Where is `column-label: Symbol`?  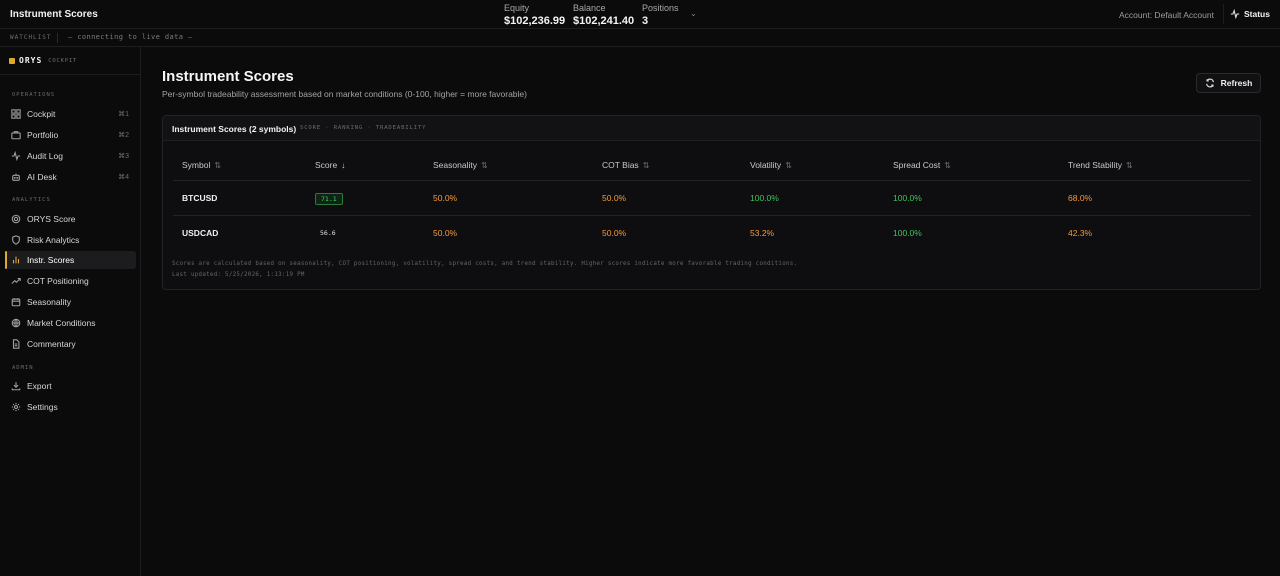
column-label: Symbol is located at coordinates (196, 165).